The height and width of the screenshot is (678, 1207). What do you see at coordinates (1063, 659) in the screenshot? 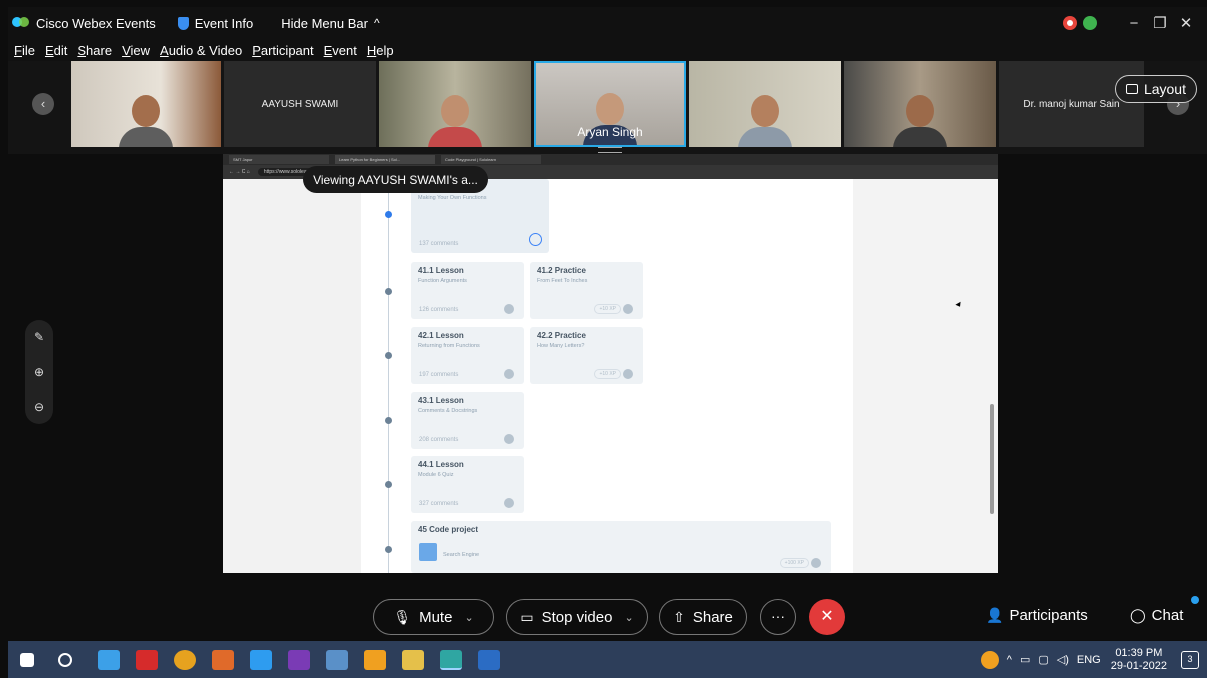
I see `volume-icon: ◁)` at bounding box center [1063, 659].